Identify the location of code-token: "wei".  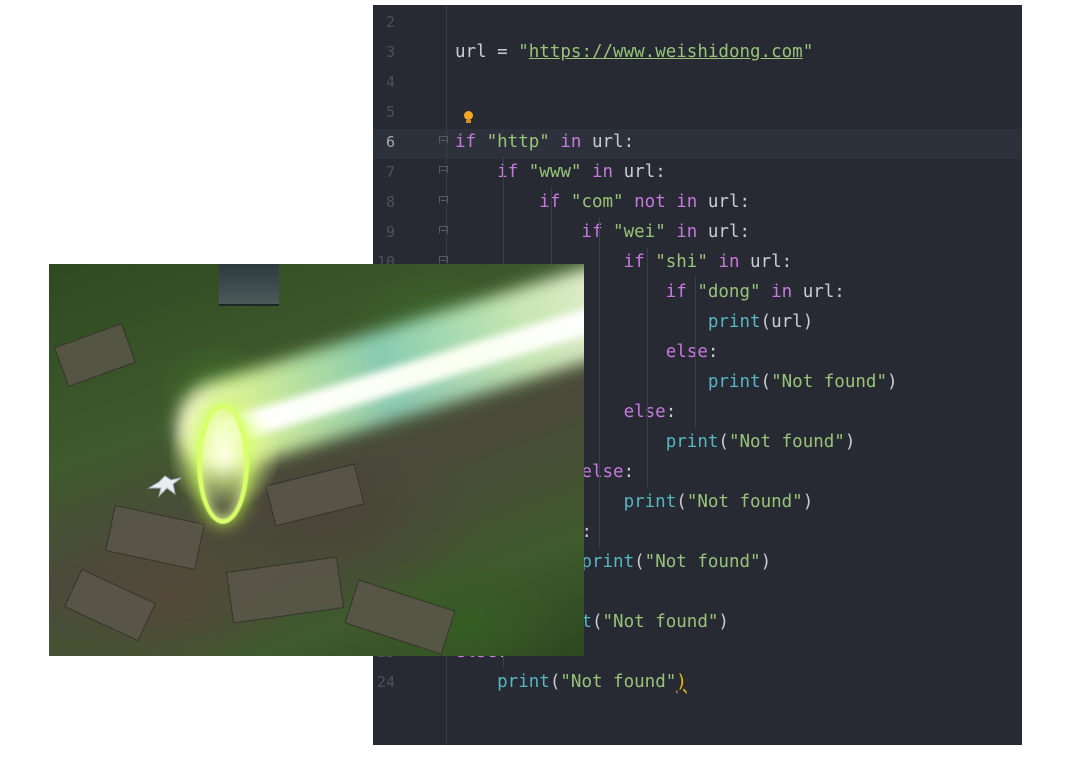
(639, 232).